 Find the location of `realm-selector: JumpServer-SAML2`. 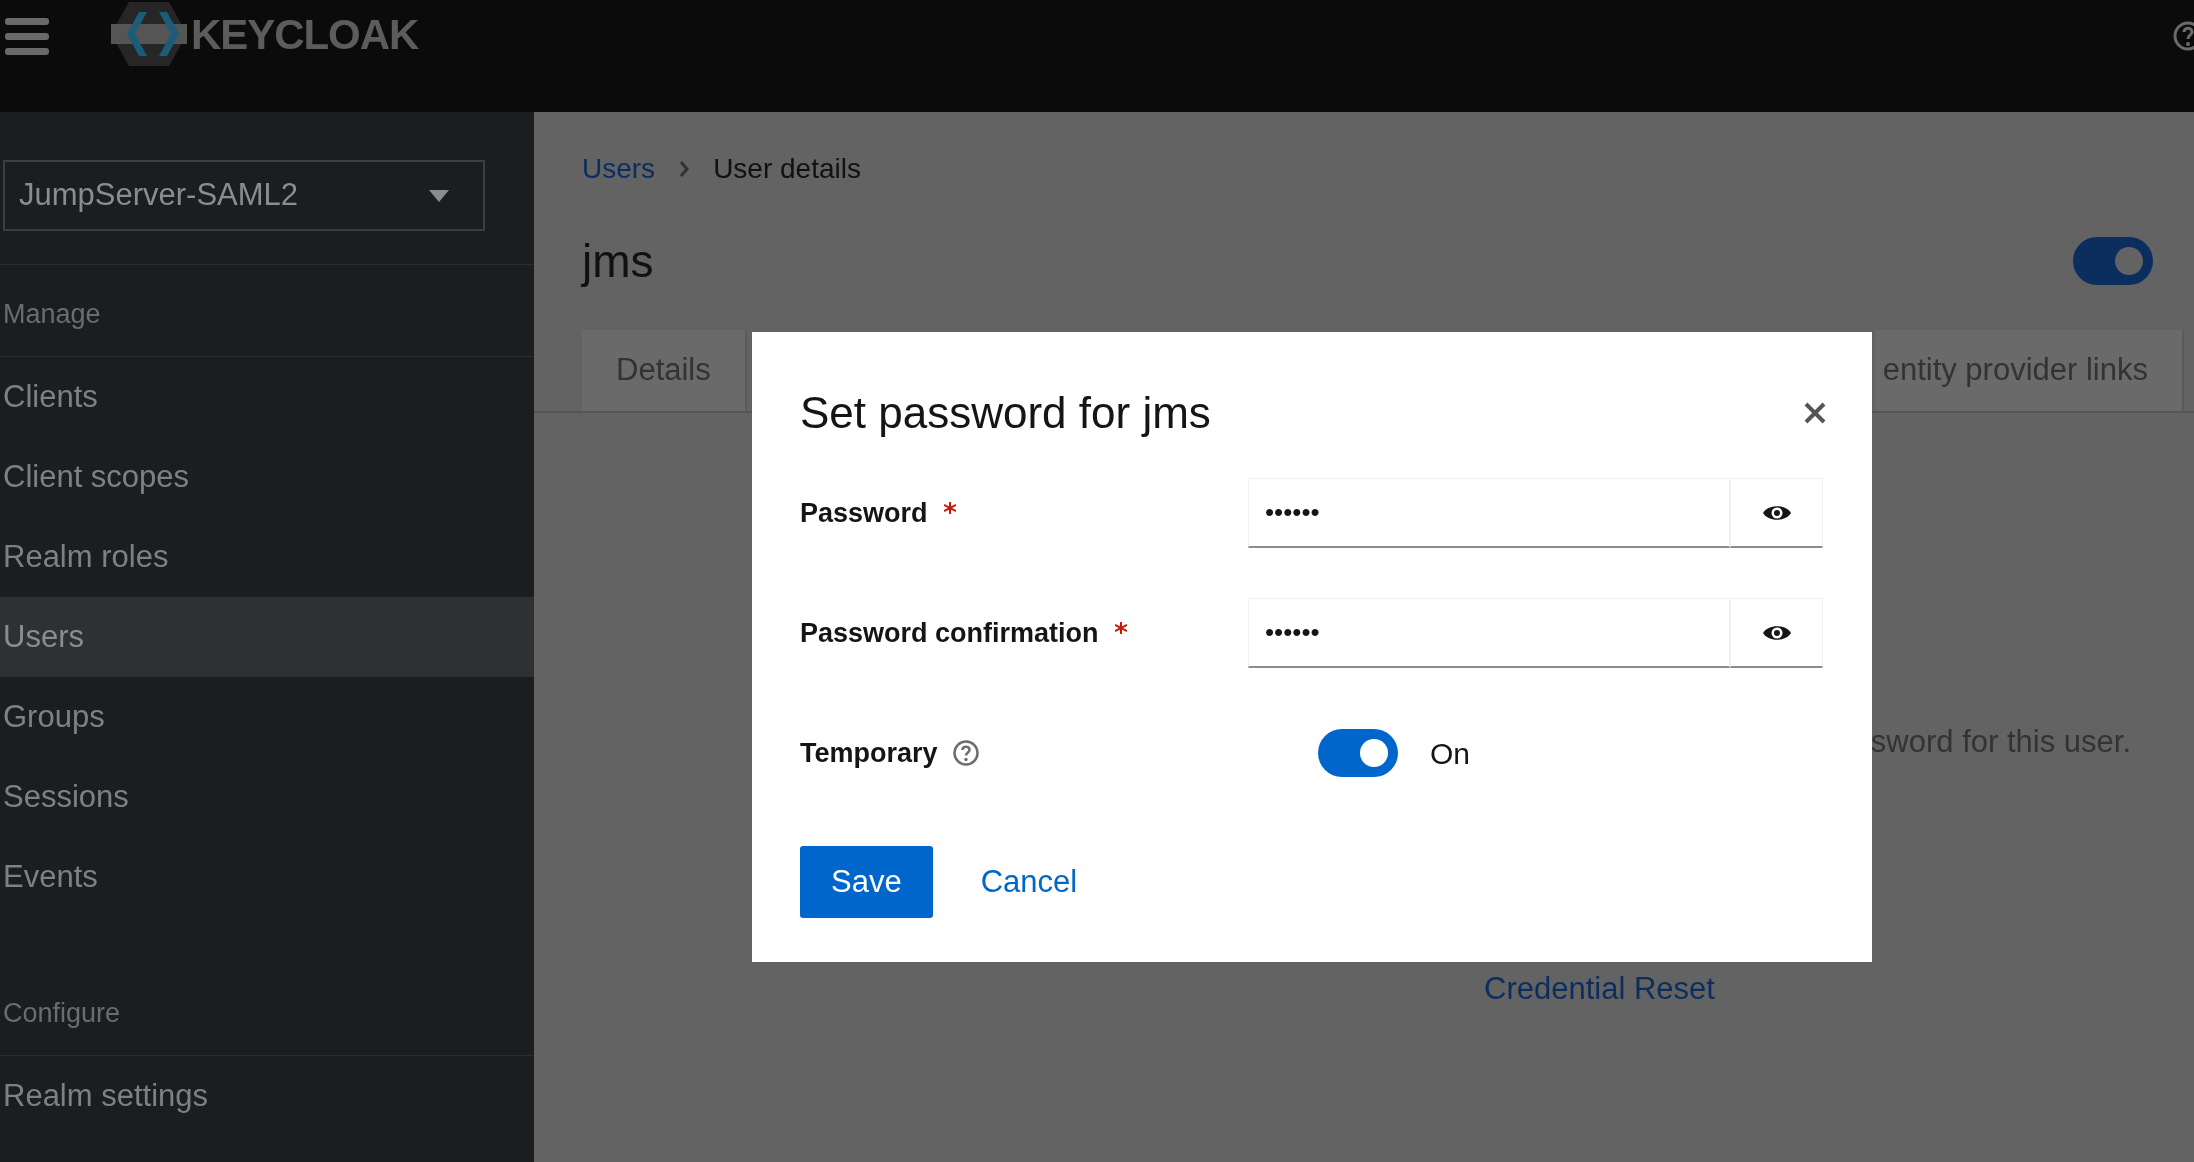

realm-selector: JumpServer-SAML2 is located at coordinates (244, 195).